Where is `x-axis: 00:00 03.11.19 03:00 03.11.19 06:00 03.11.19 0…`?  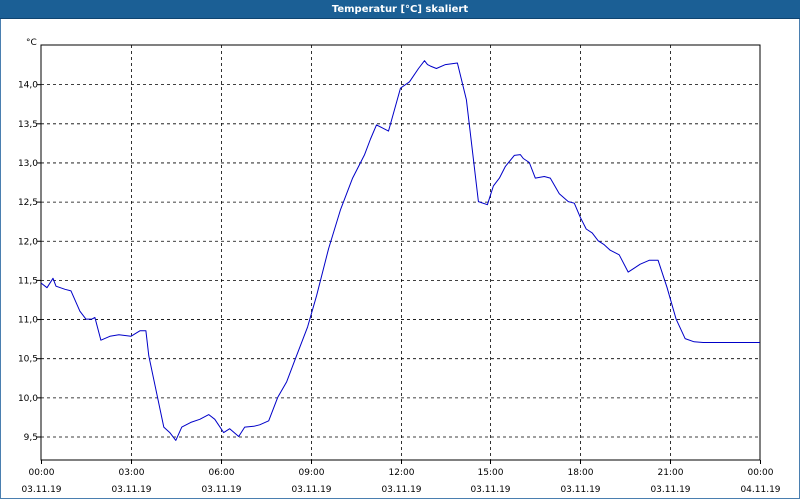
x-axis: 00:00 03.11.19 03:00 03.11.19 06:00 03.11.19 0… is located at coordinates (401, 477).